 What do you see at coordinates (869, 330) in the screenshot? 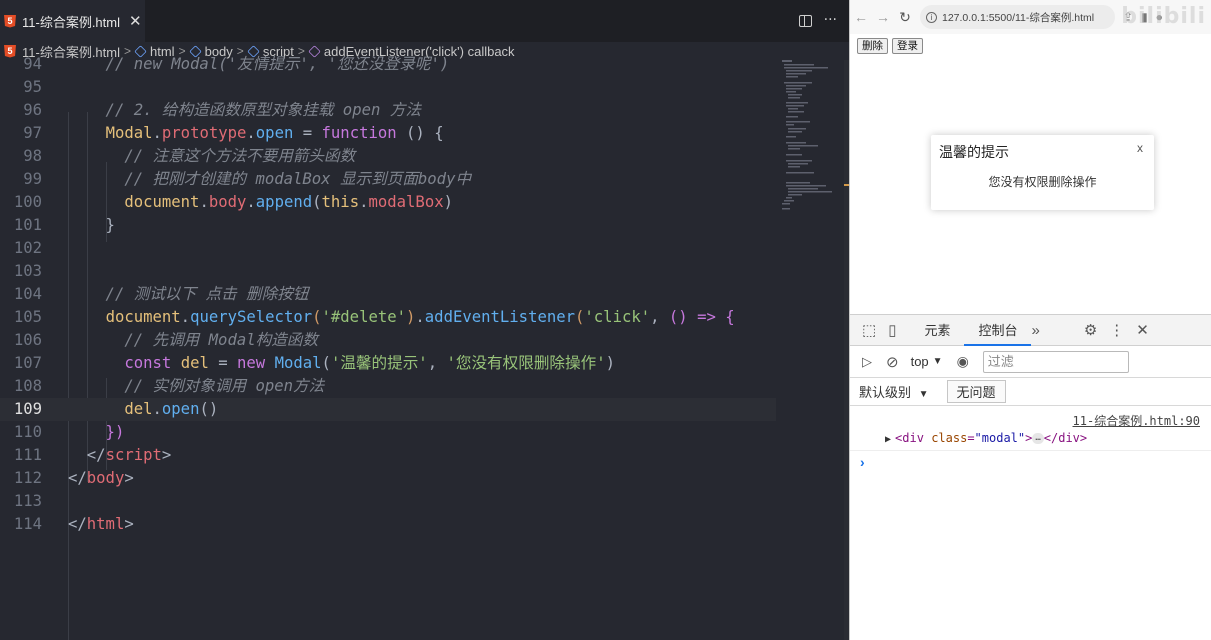
I see `inspect-icon: ⬚` at bounding box center [869, 330].